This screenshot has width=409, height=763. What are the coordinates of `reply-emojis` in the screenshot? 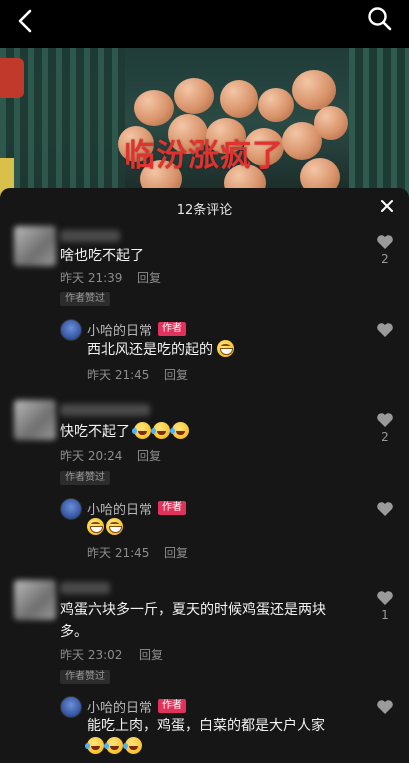 It's located at (114, 747).